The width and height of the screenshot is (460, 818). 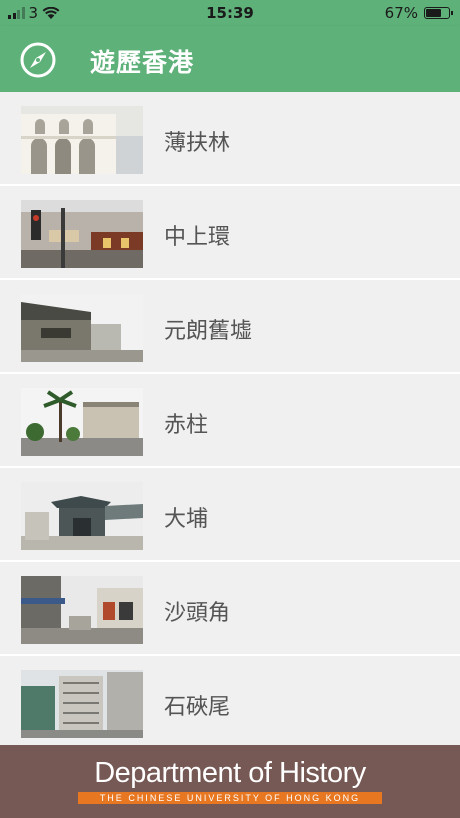 I want to click on list-item-label: 沙頭角, so click(x=197, y=613).